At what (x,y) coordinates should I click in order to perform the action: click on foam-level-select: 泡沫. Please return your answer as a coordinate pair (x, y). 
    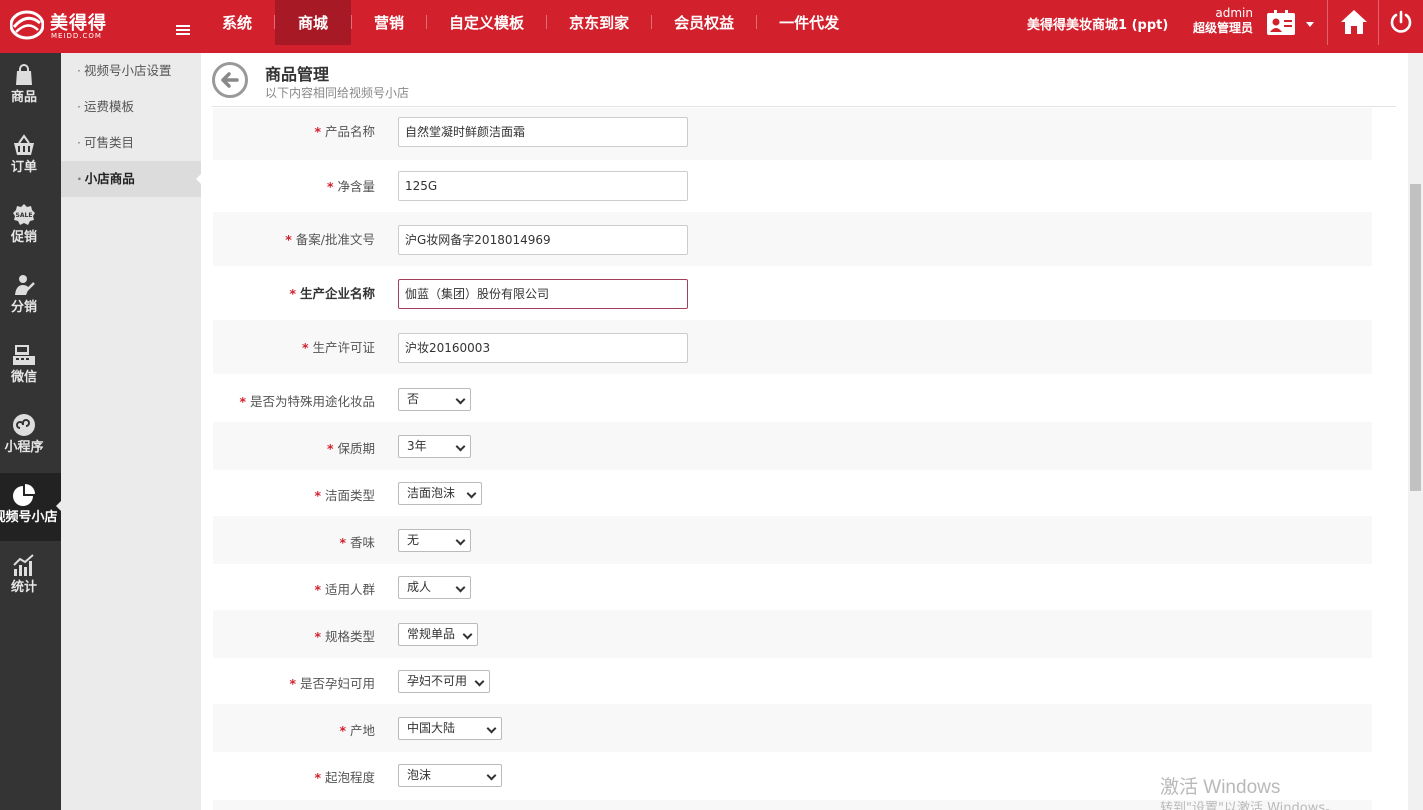
    Looking at the image, I should click on (450, 775).